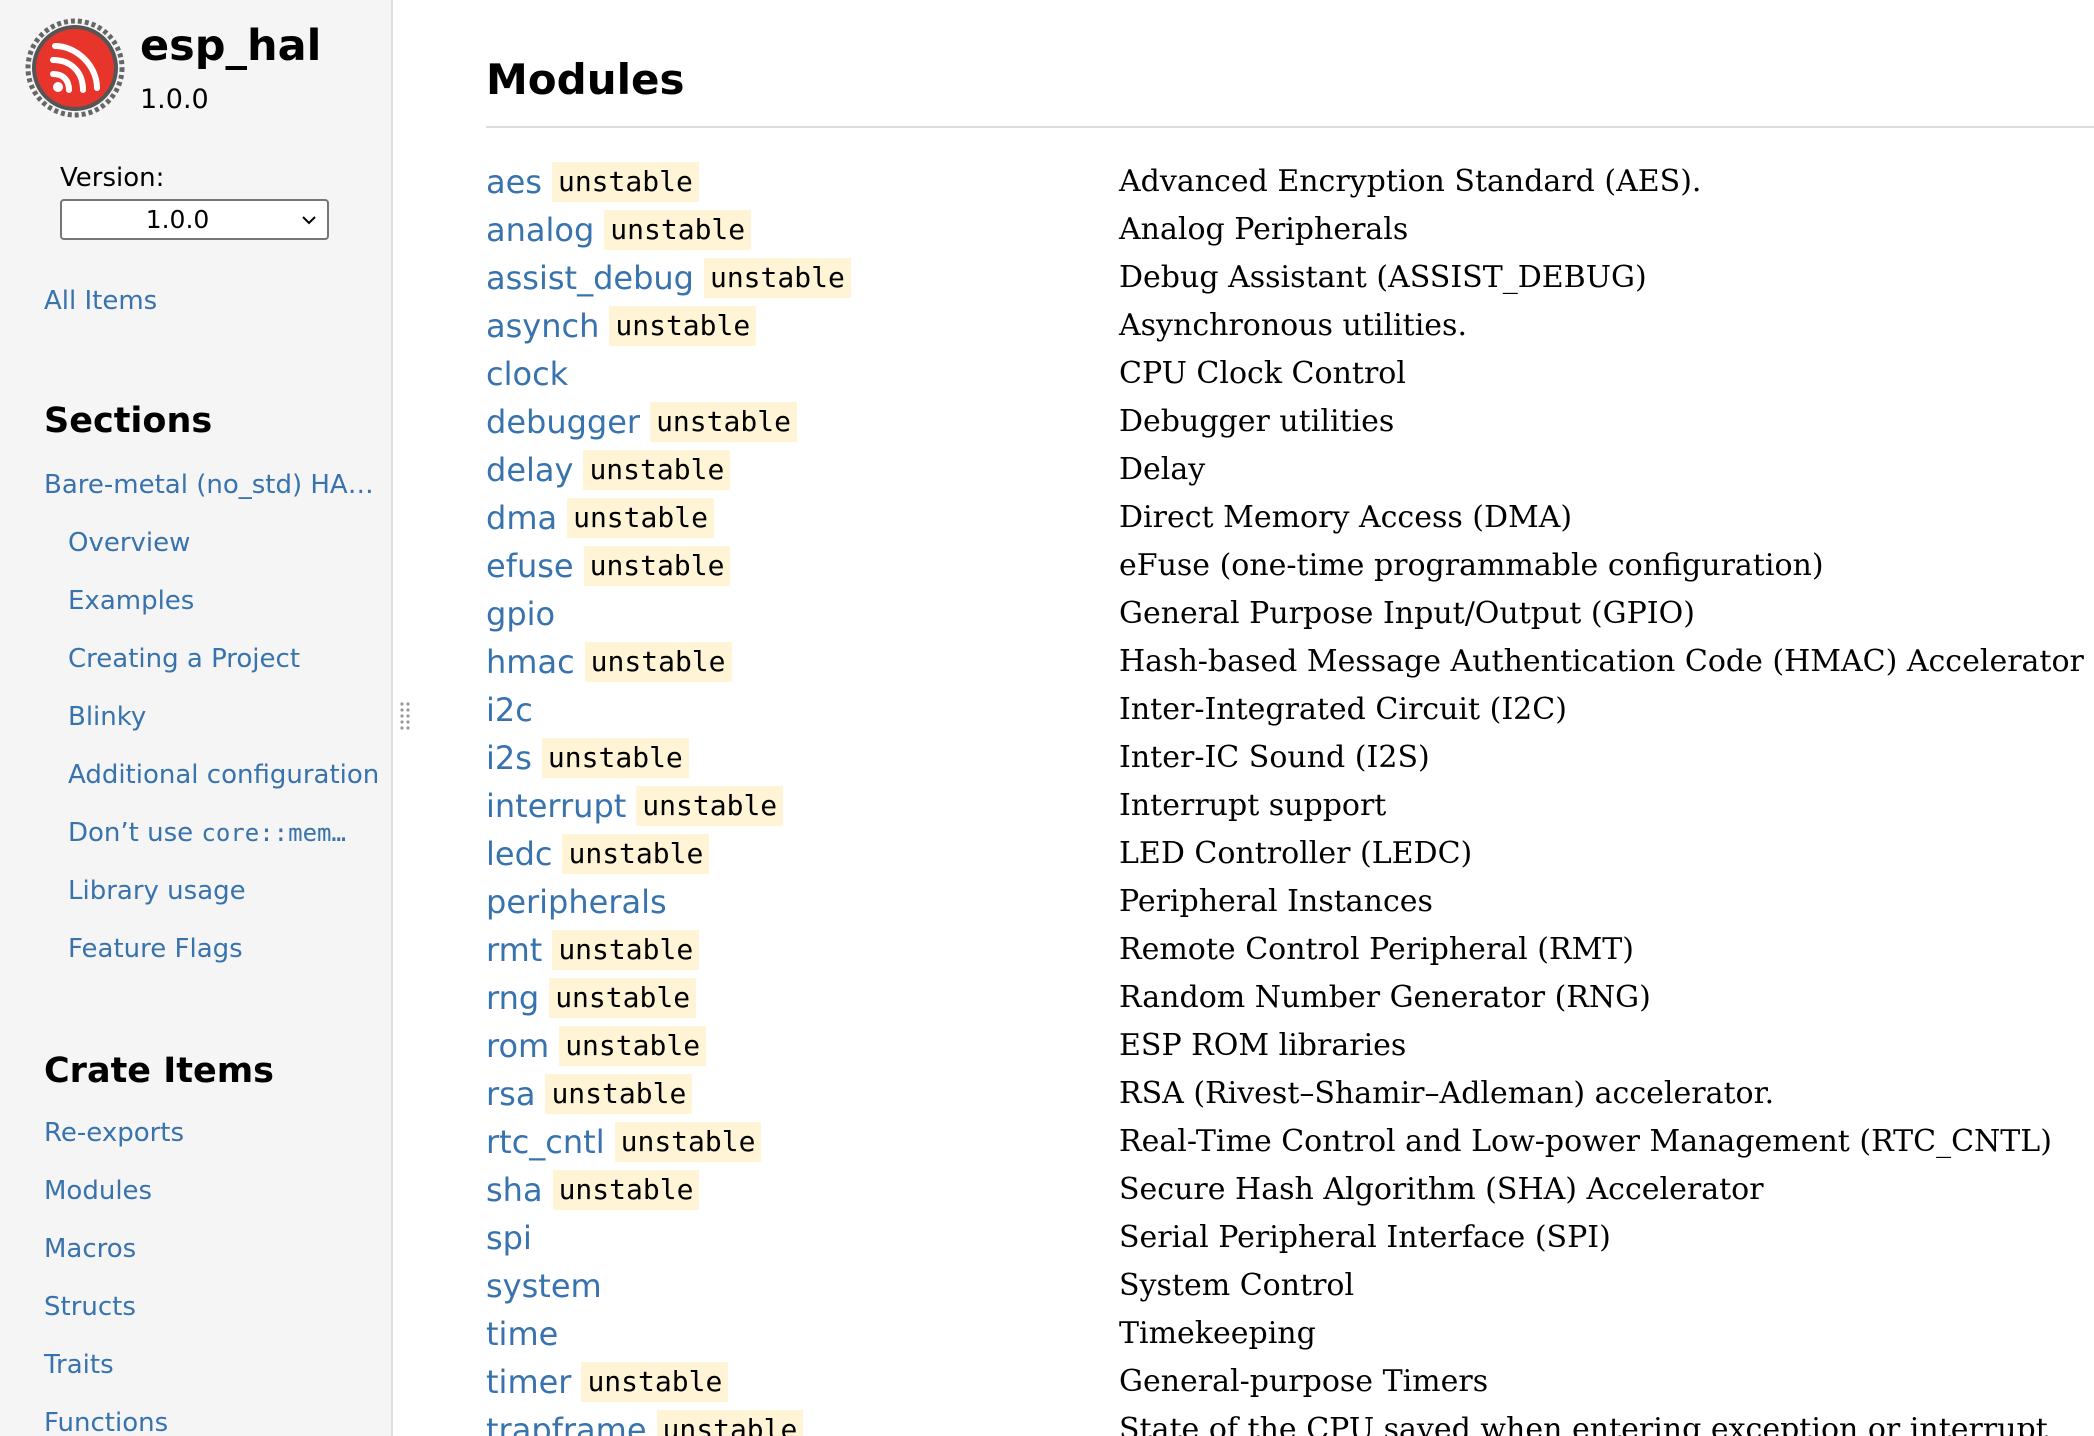 This screenshot has height=1436, width=2094. I want to click on module-link: rmt unstable, so click(593, 950).